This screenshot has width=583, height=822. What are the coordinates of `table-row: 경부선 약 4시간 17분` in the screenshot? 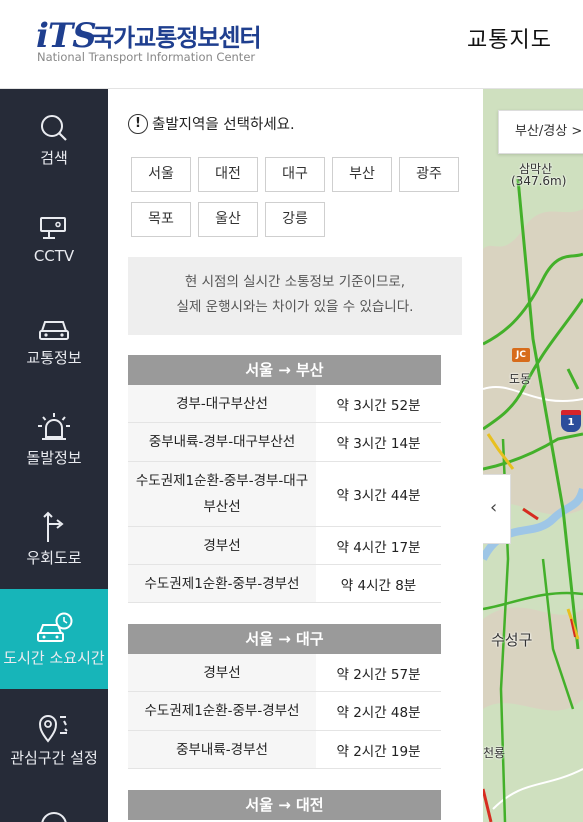 It's located at (284, 546).